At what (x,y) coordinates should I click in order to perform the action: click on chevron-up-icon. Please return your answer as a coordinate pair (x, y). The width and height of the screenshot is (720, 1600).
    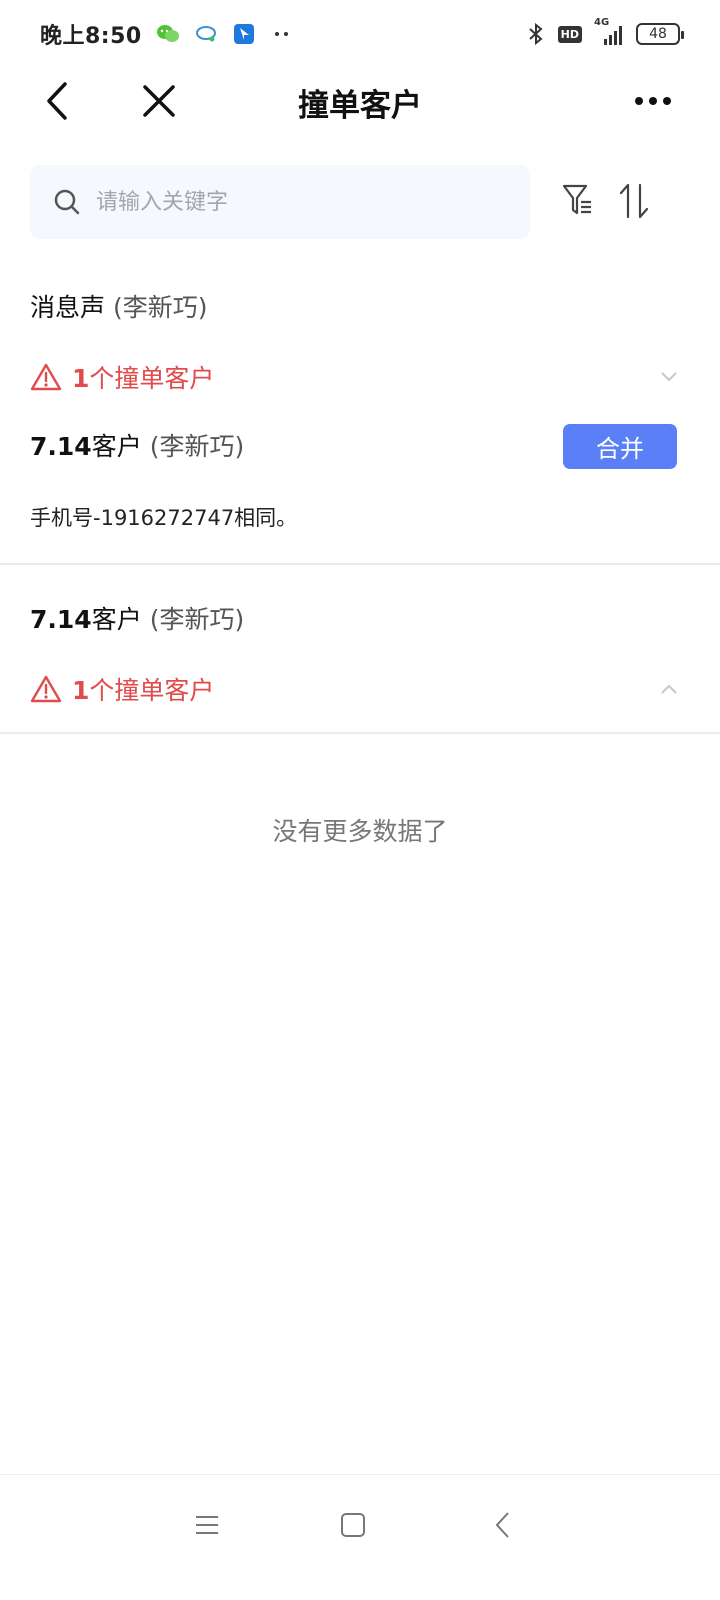
    Looking at the image, I should click on (669, 689).